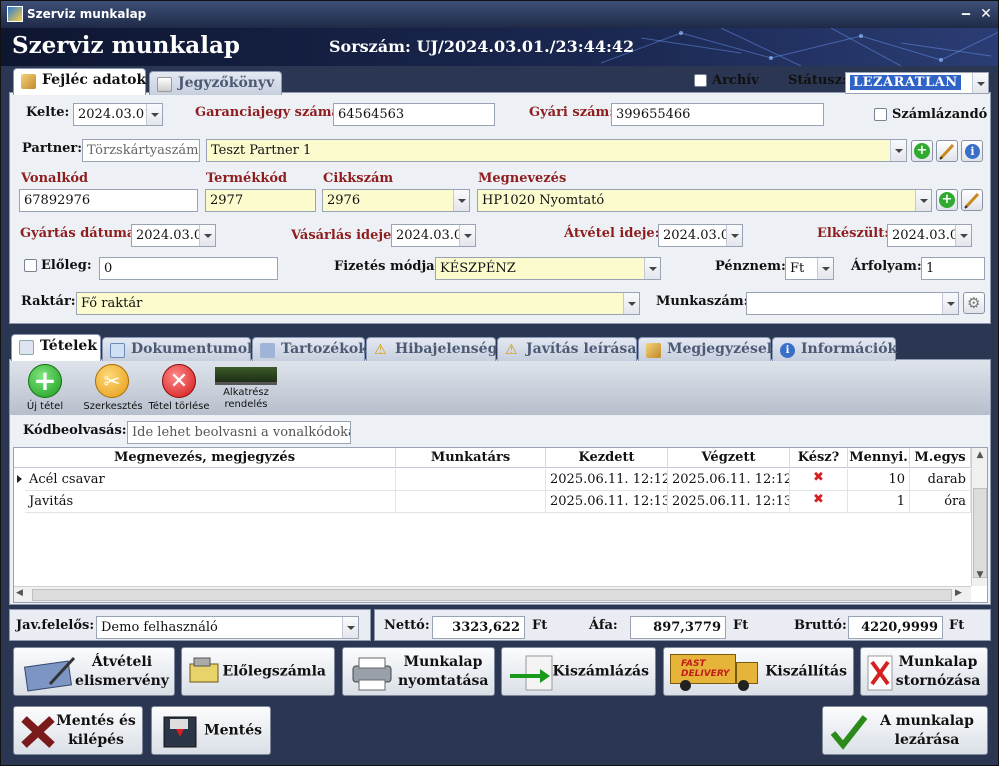 The height and width of the screenshot is (766, 999). I want to click on tab-jegyzokonyv: Jegyzőkönyv, so click(215, 83).